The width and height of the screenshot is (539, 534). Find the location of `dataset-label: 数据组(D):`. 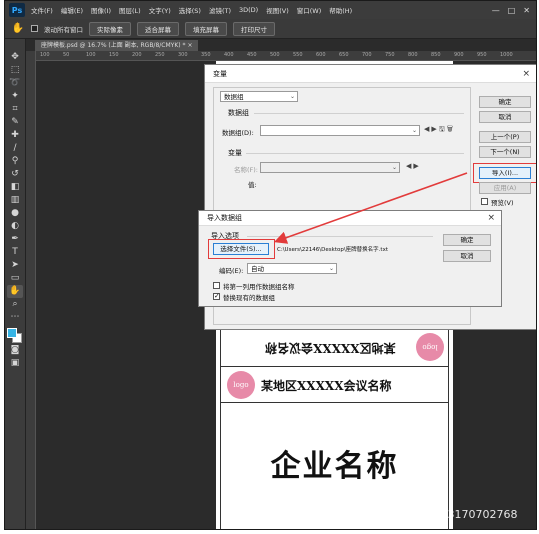

dataset-label: 数据组(D): is located at coordinates (238, 133).